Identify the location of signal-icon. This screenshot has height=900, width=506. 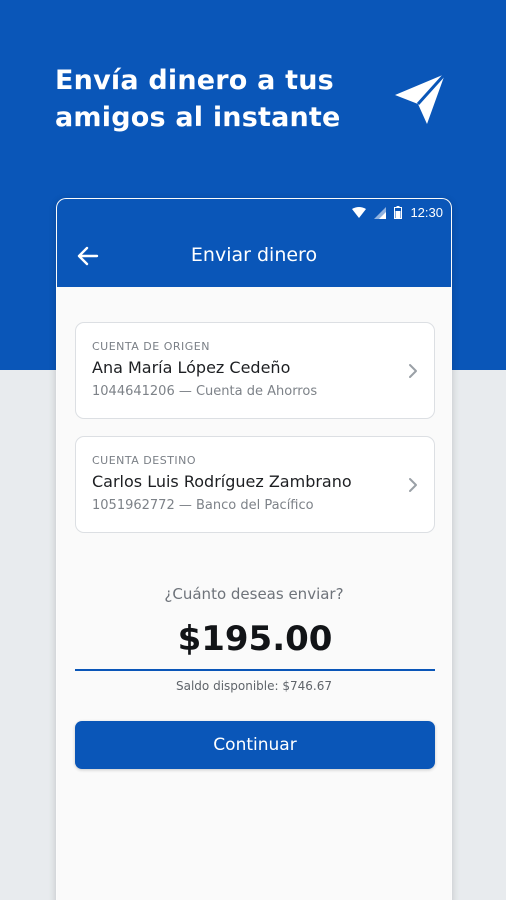
(380, 212).